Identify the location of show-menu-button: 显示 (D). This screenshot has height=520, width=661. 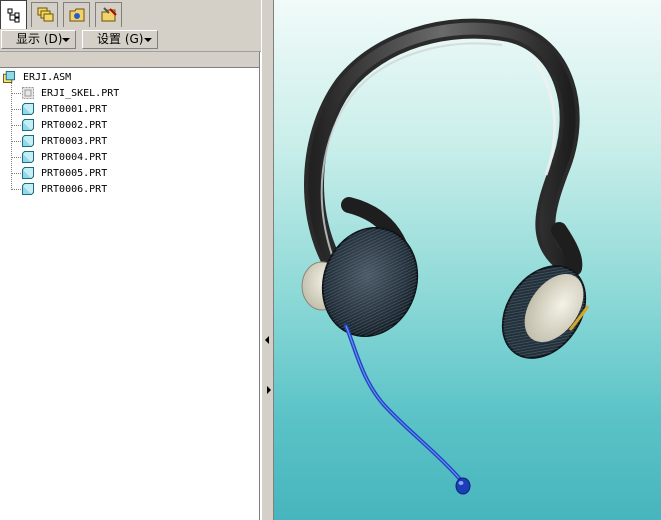
(38, 39).